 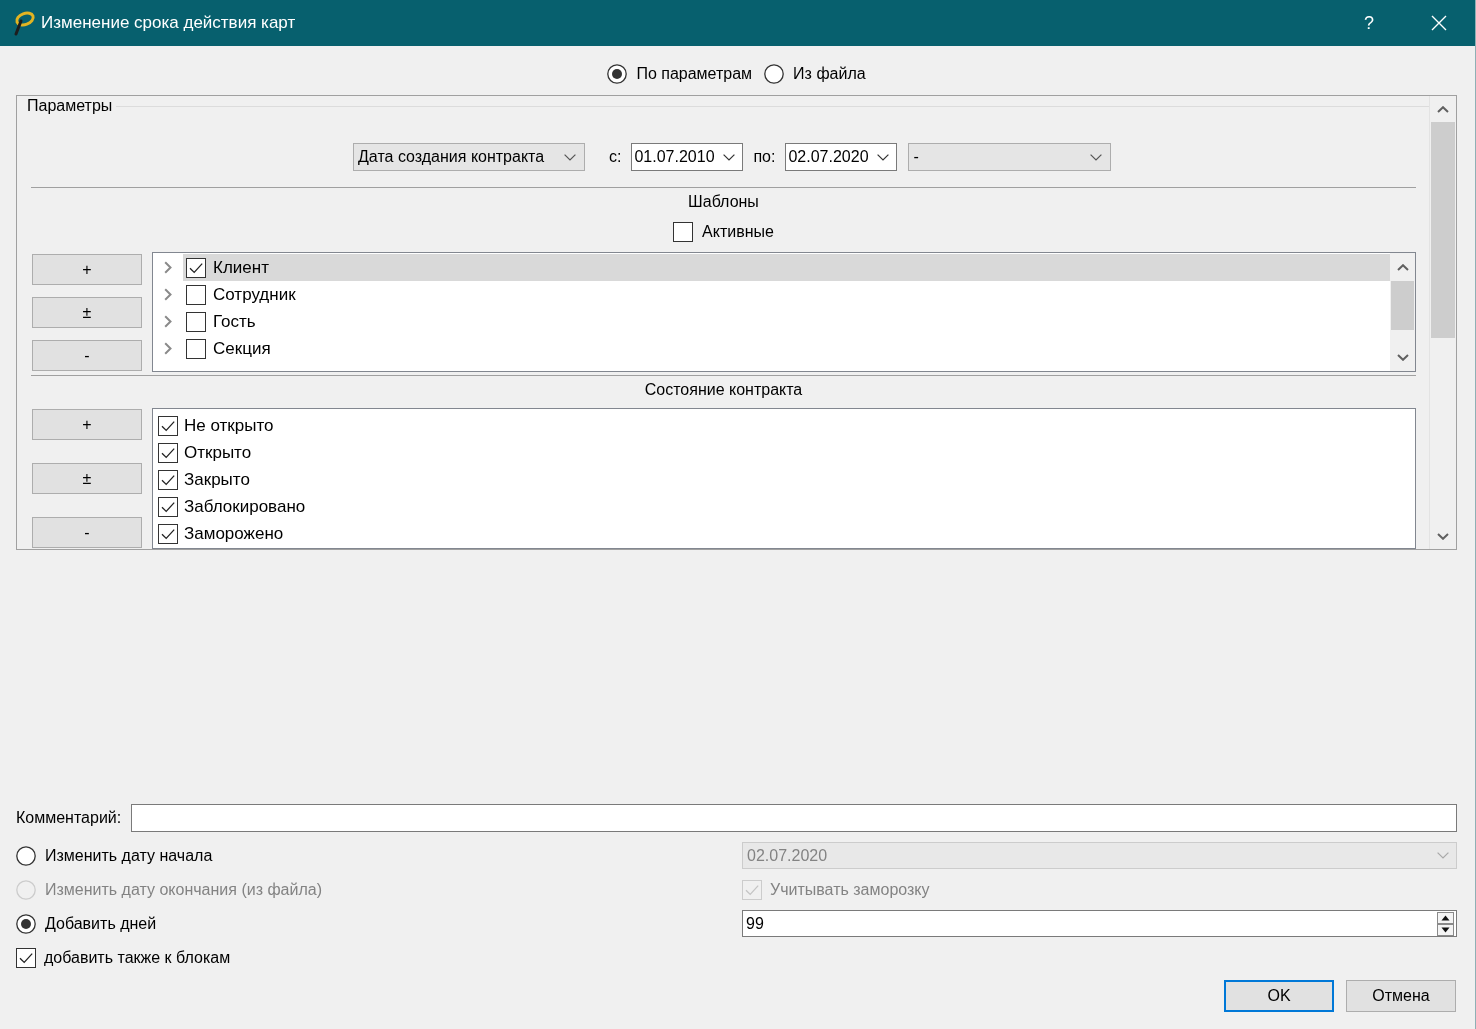 What do you see at coordinates (786, 294) in the screenshot?
I see `tree-item: Сотрудник` at bounding box center [786, 294].